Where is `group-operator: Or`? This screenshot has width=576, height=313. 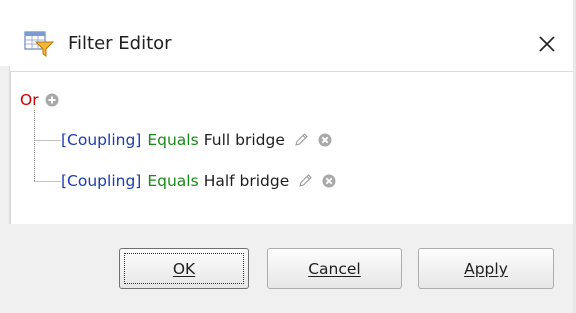
group-operator: Or is located at coordinates (29, 100).